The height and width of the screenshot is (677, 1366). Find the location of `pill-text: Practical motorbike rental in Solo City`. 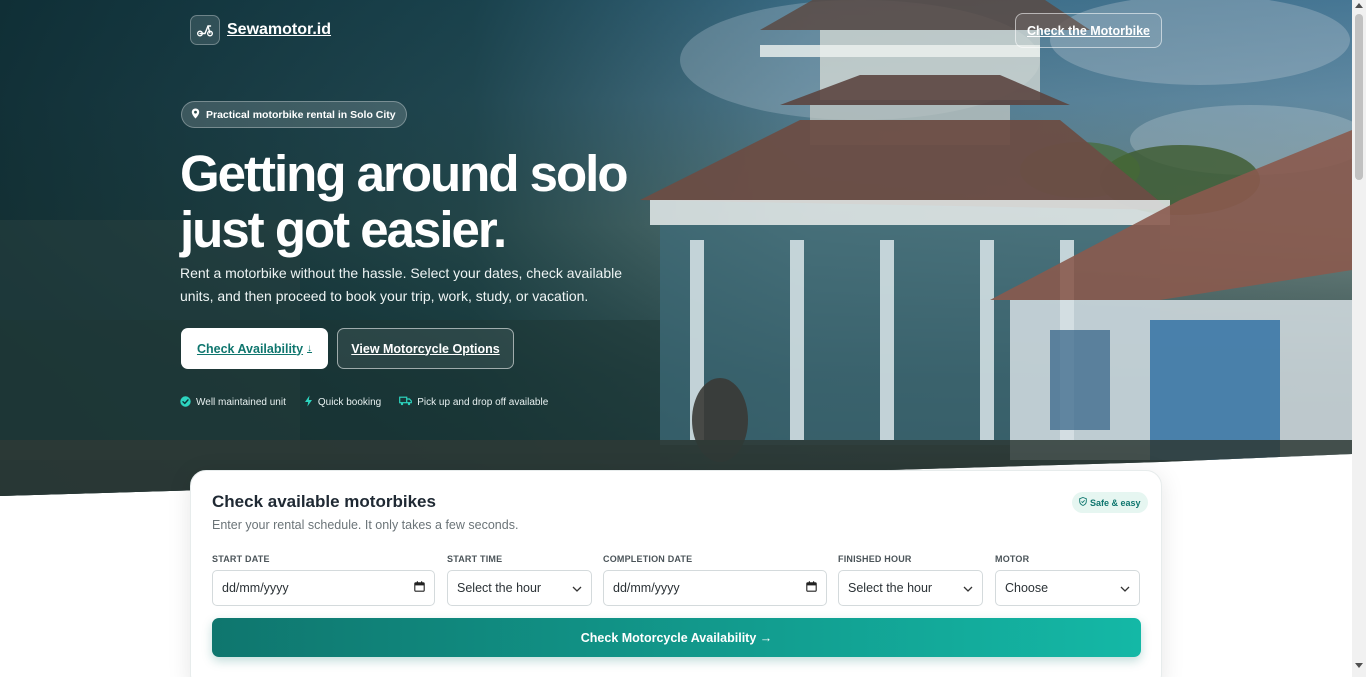

pill-text: Practical motorbike rental in Solo City is located at coordinates (301, 114).